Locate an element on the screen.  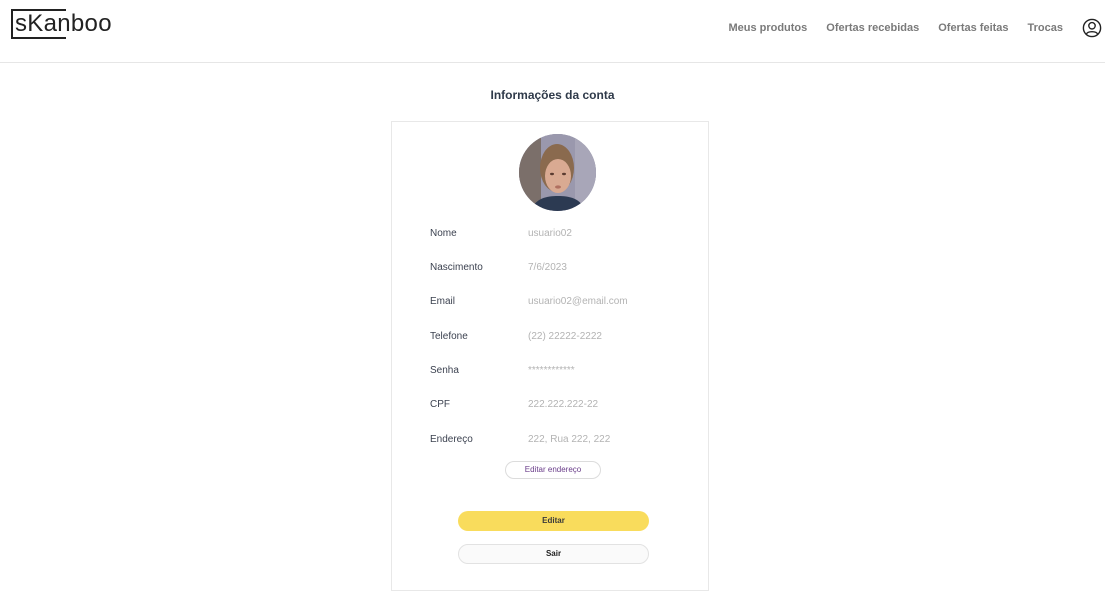
logout-button: Sair is located at coordinates (553, 554).